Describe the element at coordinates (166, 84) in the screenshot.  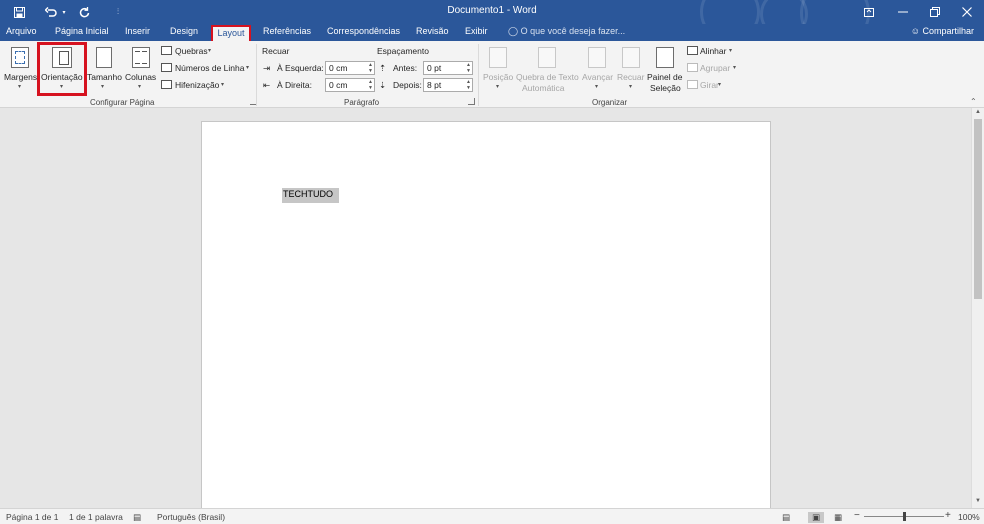
I see `hyphenation-icon` at that location.